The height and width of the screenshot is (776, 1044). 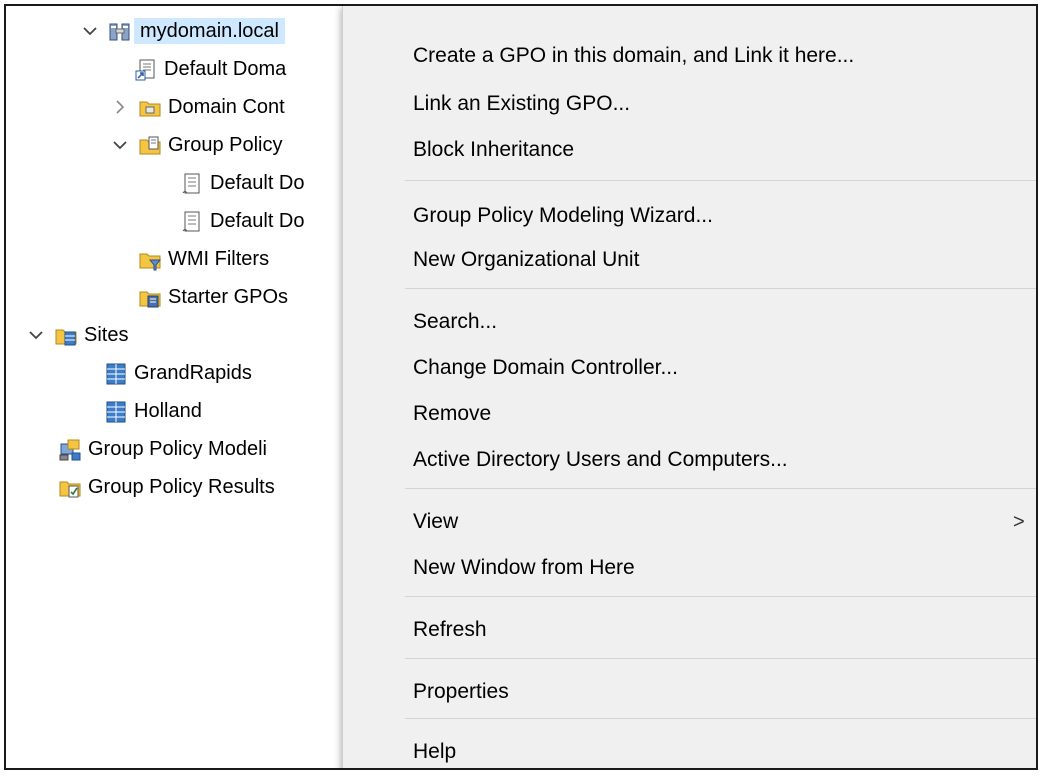 I want to click on wmi-filter-folder-icon, so click(x=150, y=259).